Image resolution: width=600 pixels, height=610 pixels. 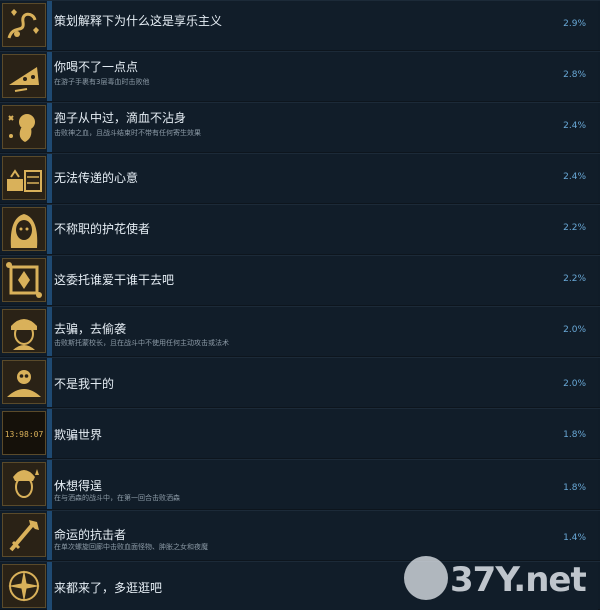 I want to click on achievement-row: 去骗，去偷袭 击败斯托蒙校长，且在战斗中不使用任何主动攻击或法术 2.0%, so click(x=300, y=331).